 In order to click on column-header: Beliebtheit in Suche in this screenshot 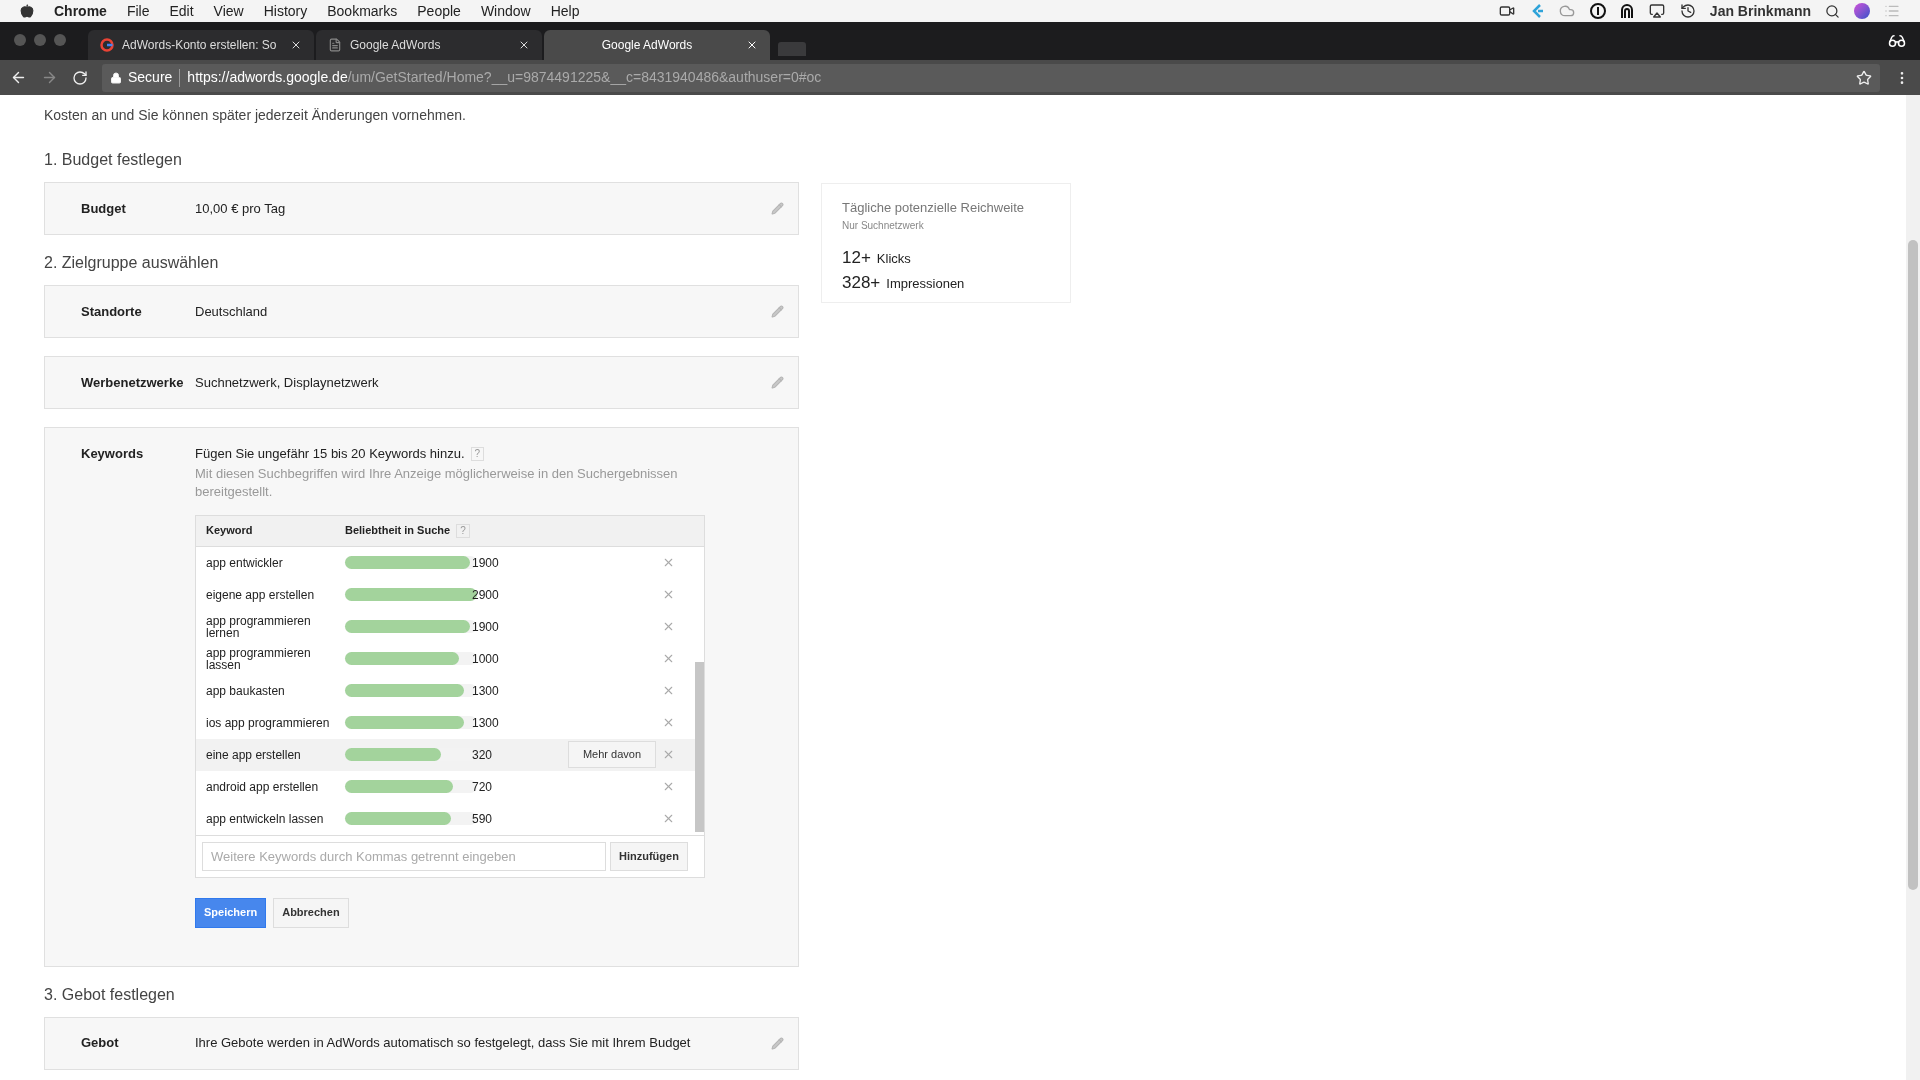, I will do `click(398, 531)`.